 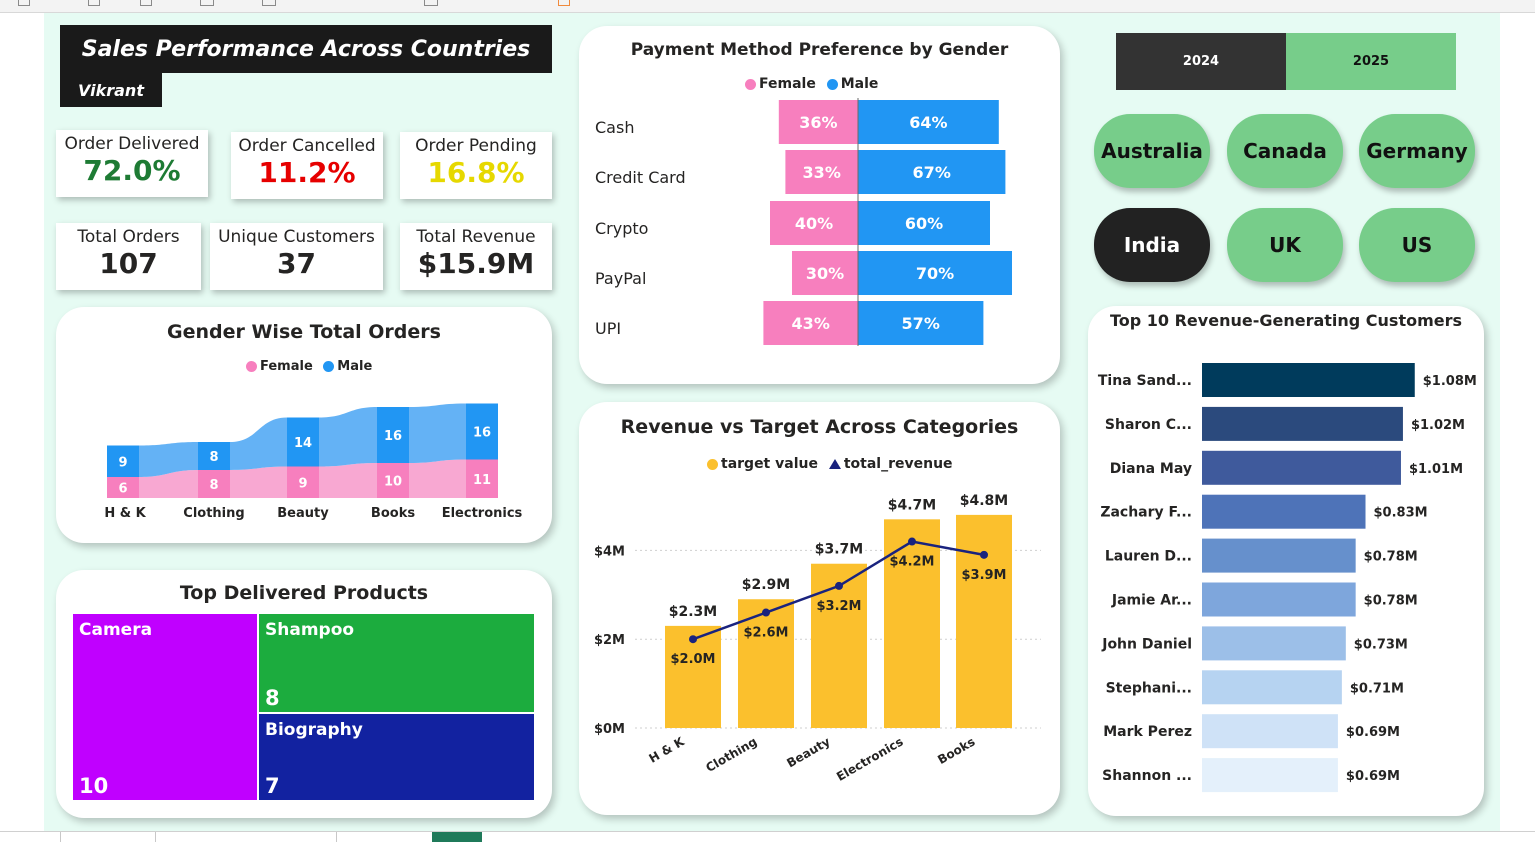 I want to click on revenue-data-label: $3.2M, so click(x=838, y=606).